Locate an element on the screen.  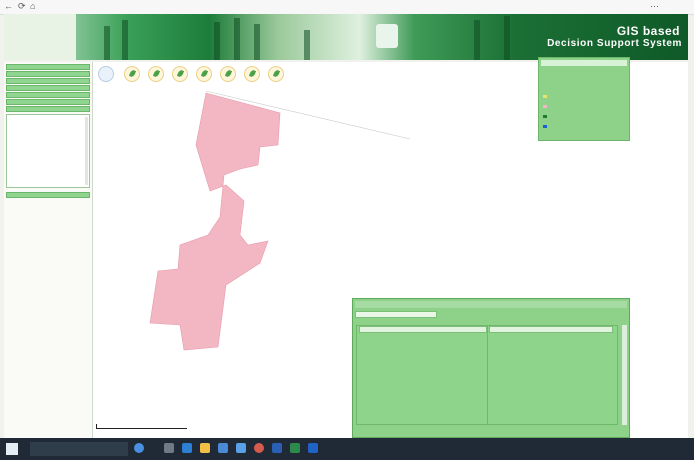
windows-start-icon is located at coordinates (12, 449).